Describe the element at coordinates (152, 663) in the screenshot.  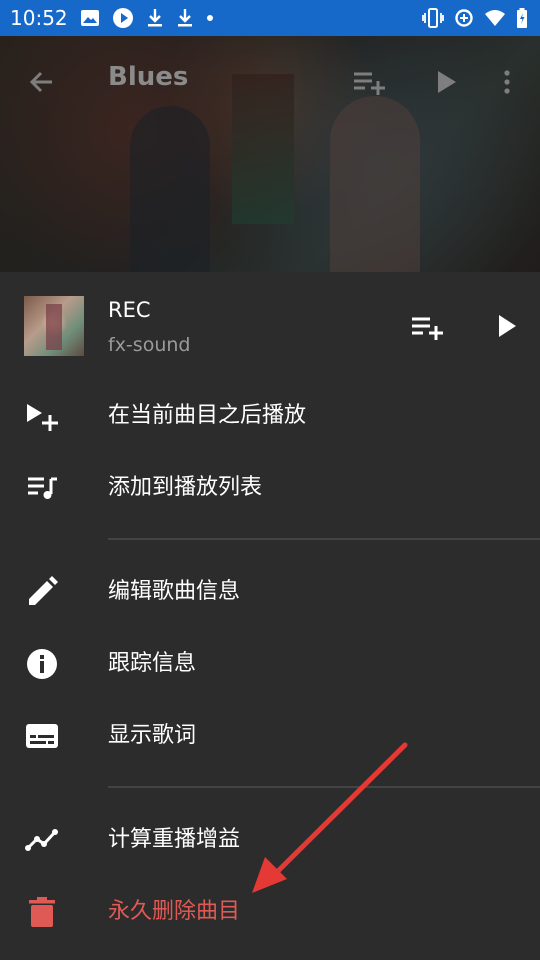
I see `menu-item-label: 跟踪信息` at that location.